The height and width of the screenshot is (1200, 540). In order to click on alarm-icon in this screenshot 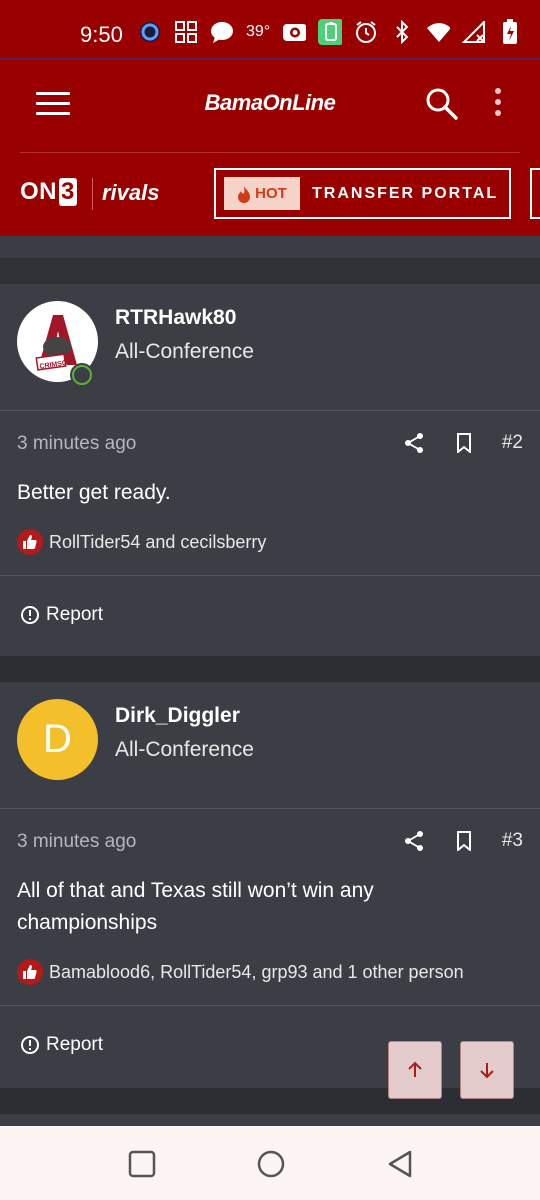, I will do `click(366, 32)`.